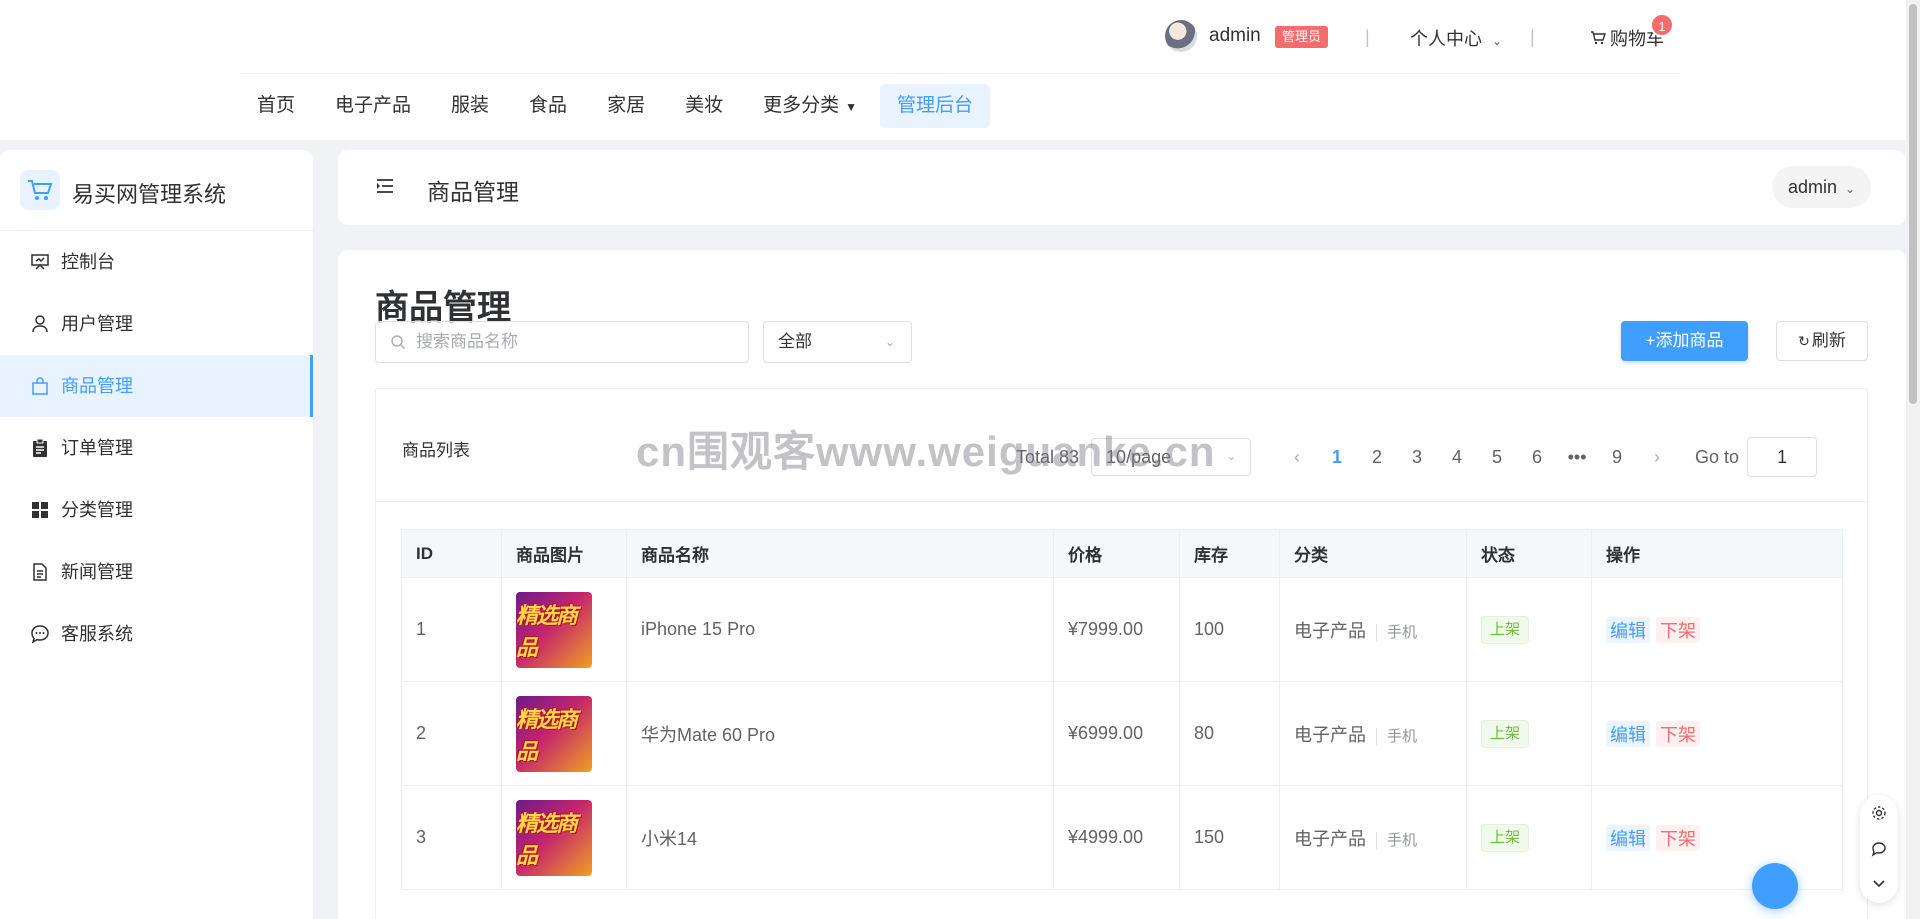  I want to click on column-header: 库存, so click(1229, 553).